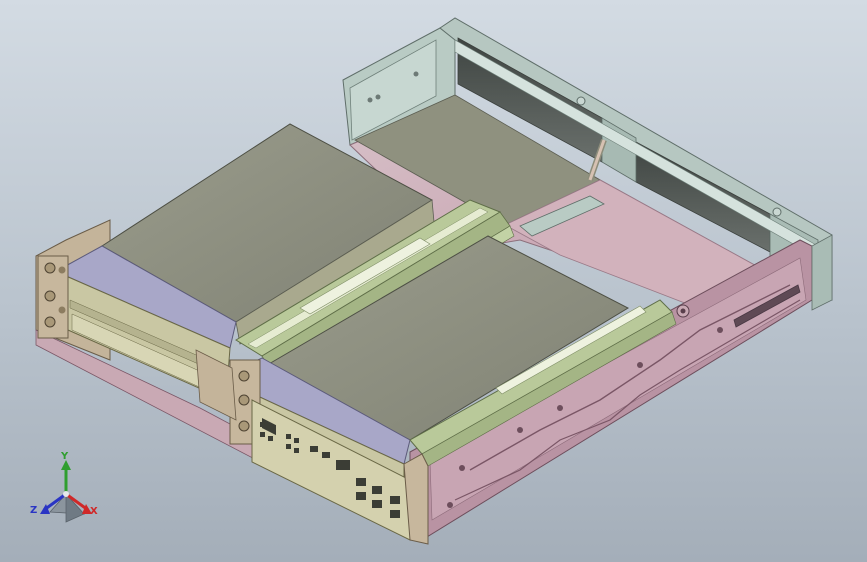 This screenshot has height=562, width=867. I want to click on y-axis-label: Y, so click(65, 456).